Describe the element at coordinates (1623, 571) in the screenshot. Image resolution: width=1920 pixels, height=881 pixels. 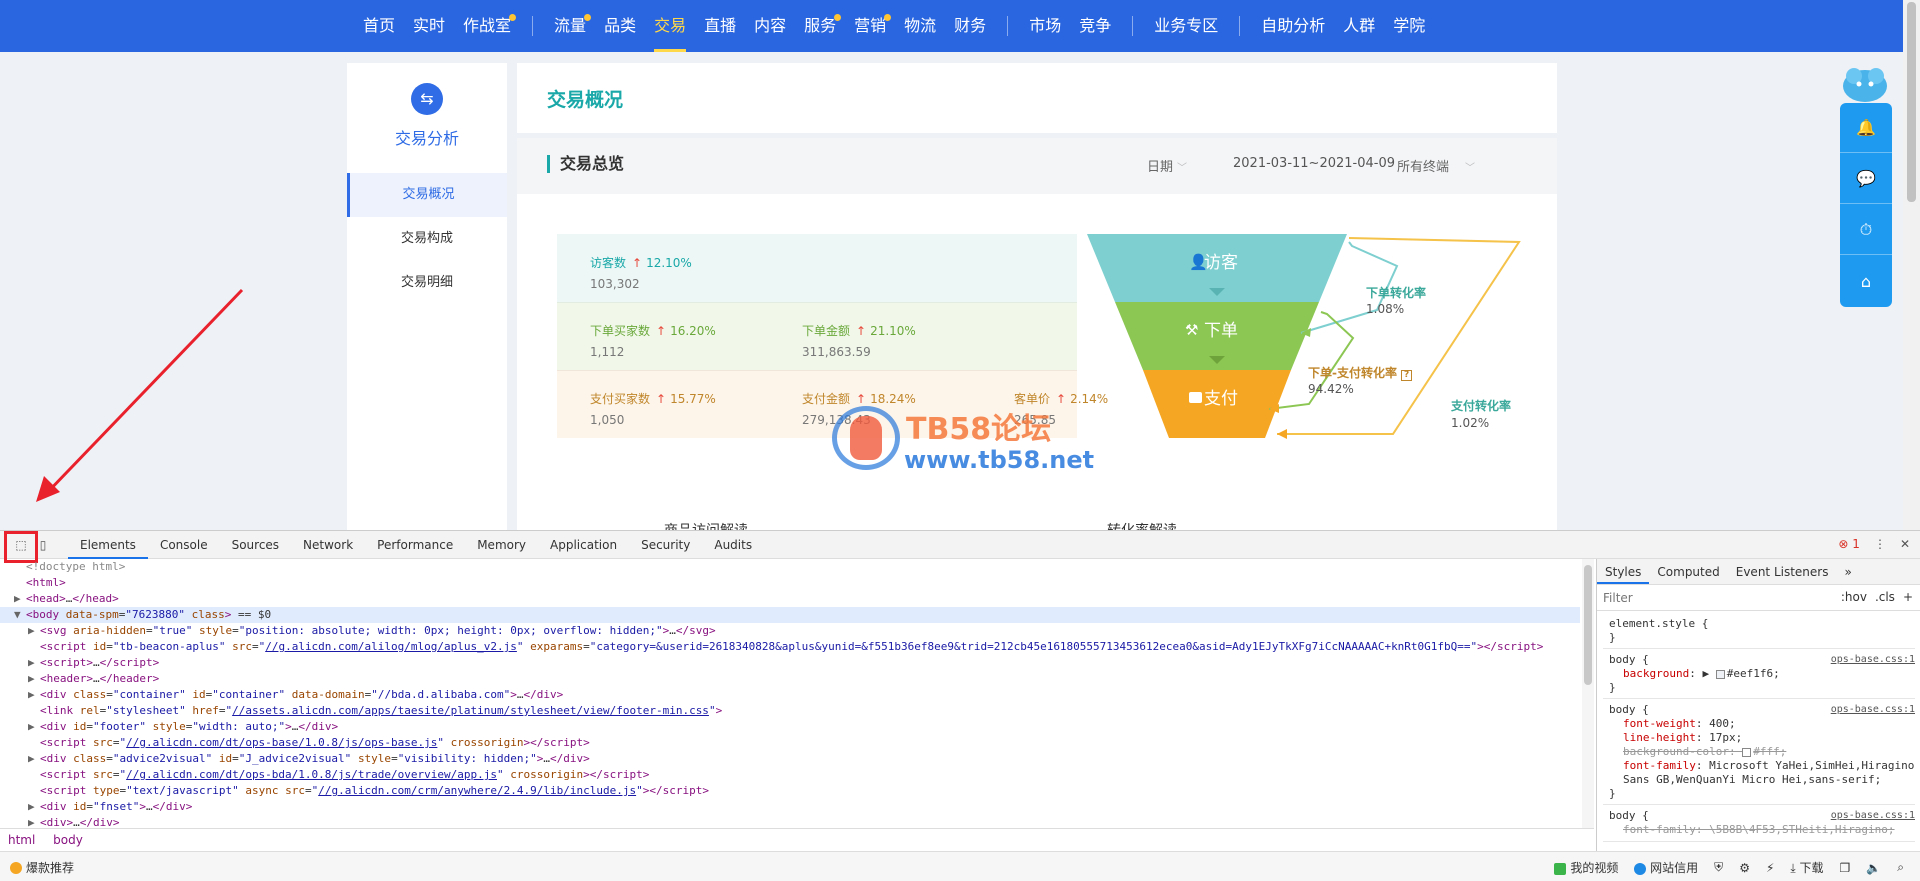
I see `styles-tab: Styles` at that location.